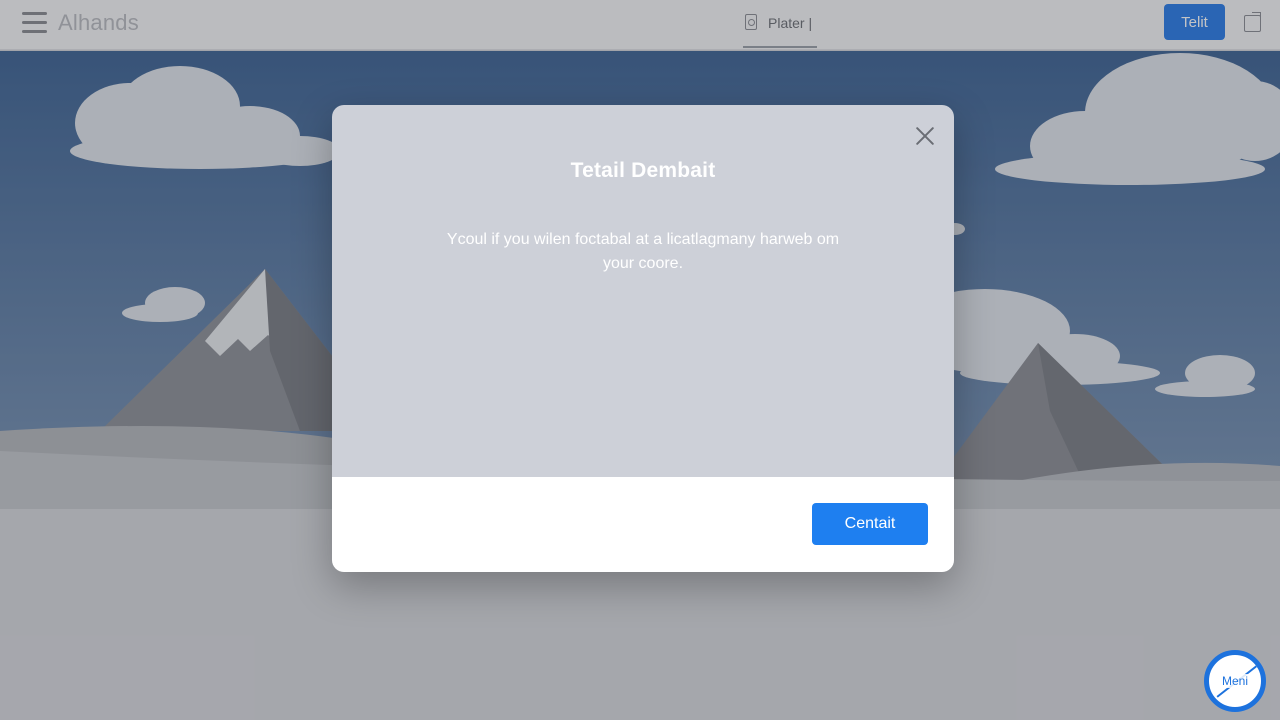 The image size is (1280, 720). I want to click on floating-menu-label: Meni, so click(1235, 681).